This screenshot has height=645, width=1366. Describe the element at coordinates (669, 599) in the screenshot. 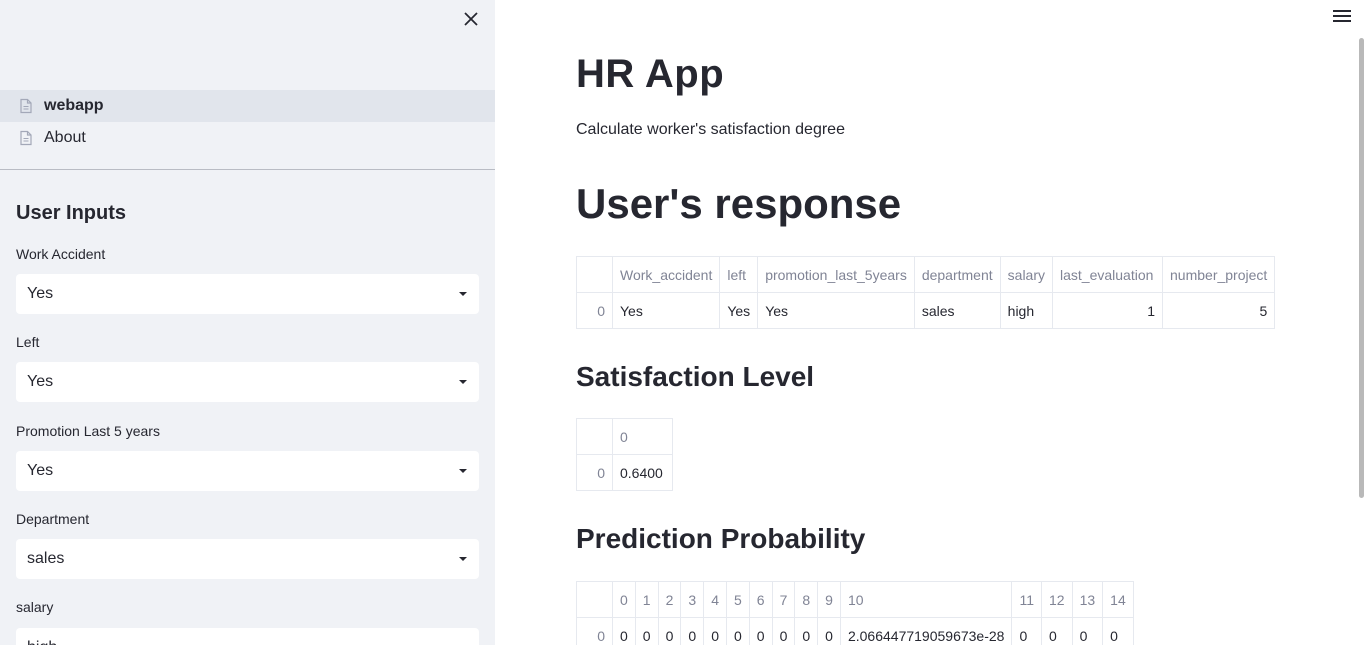

I see `column-header: 2` at that location.